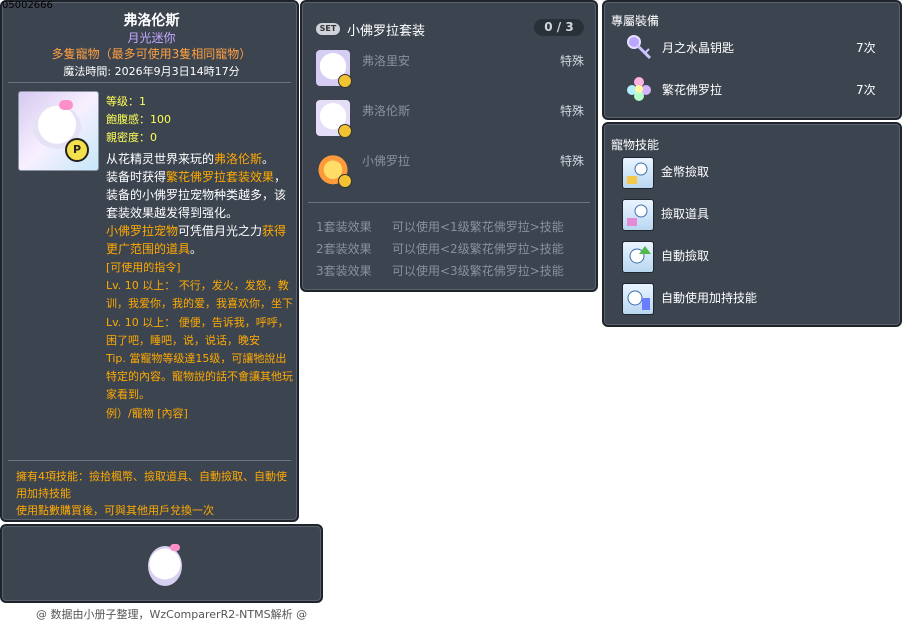 The height and width of the screenshot is (622, 902). I want to click on set-item-name: 小佛罗拉, so click(386, 161).